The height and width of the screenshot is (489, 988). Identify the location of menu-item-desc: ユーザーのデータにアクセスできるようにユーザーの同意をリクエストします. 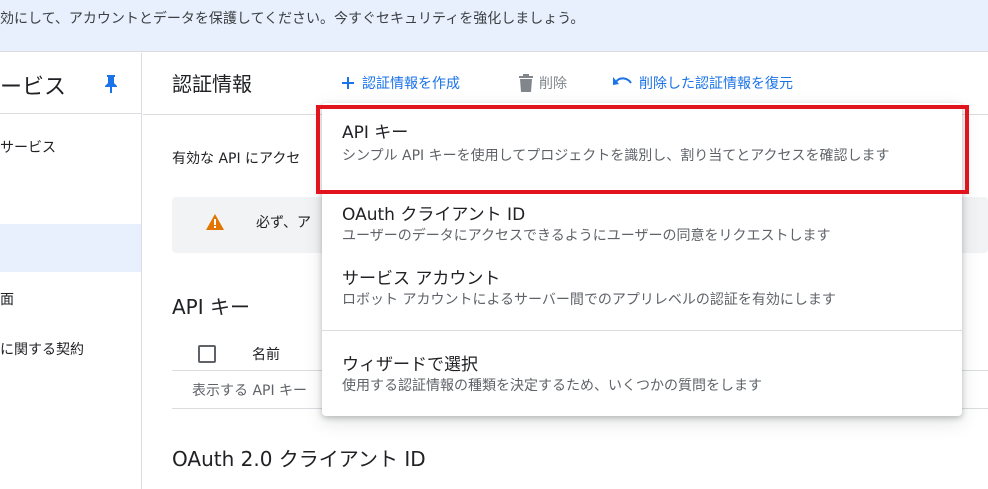
(586, 236).